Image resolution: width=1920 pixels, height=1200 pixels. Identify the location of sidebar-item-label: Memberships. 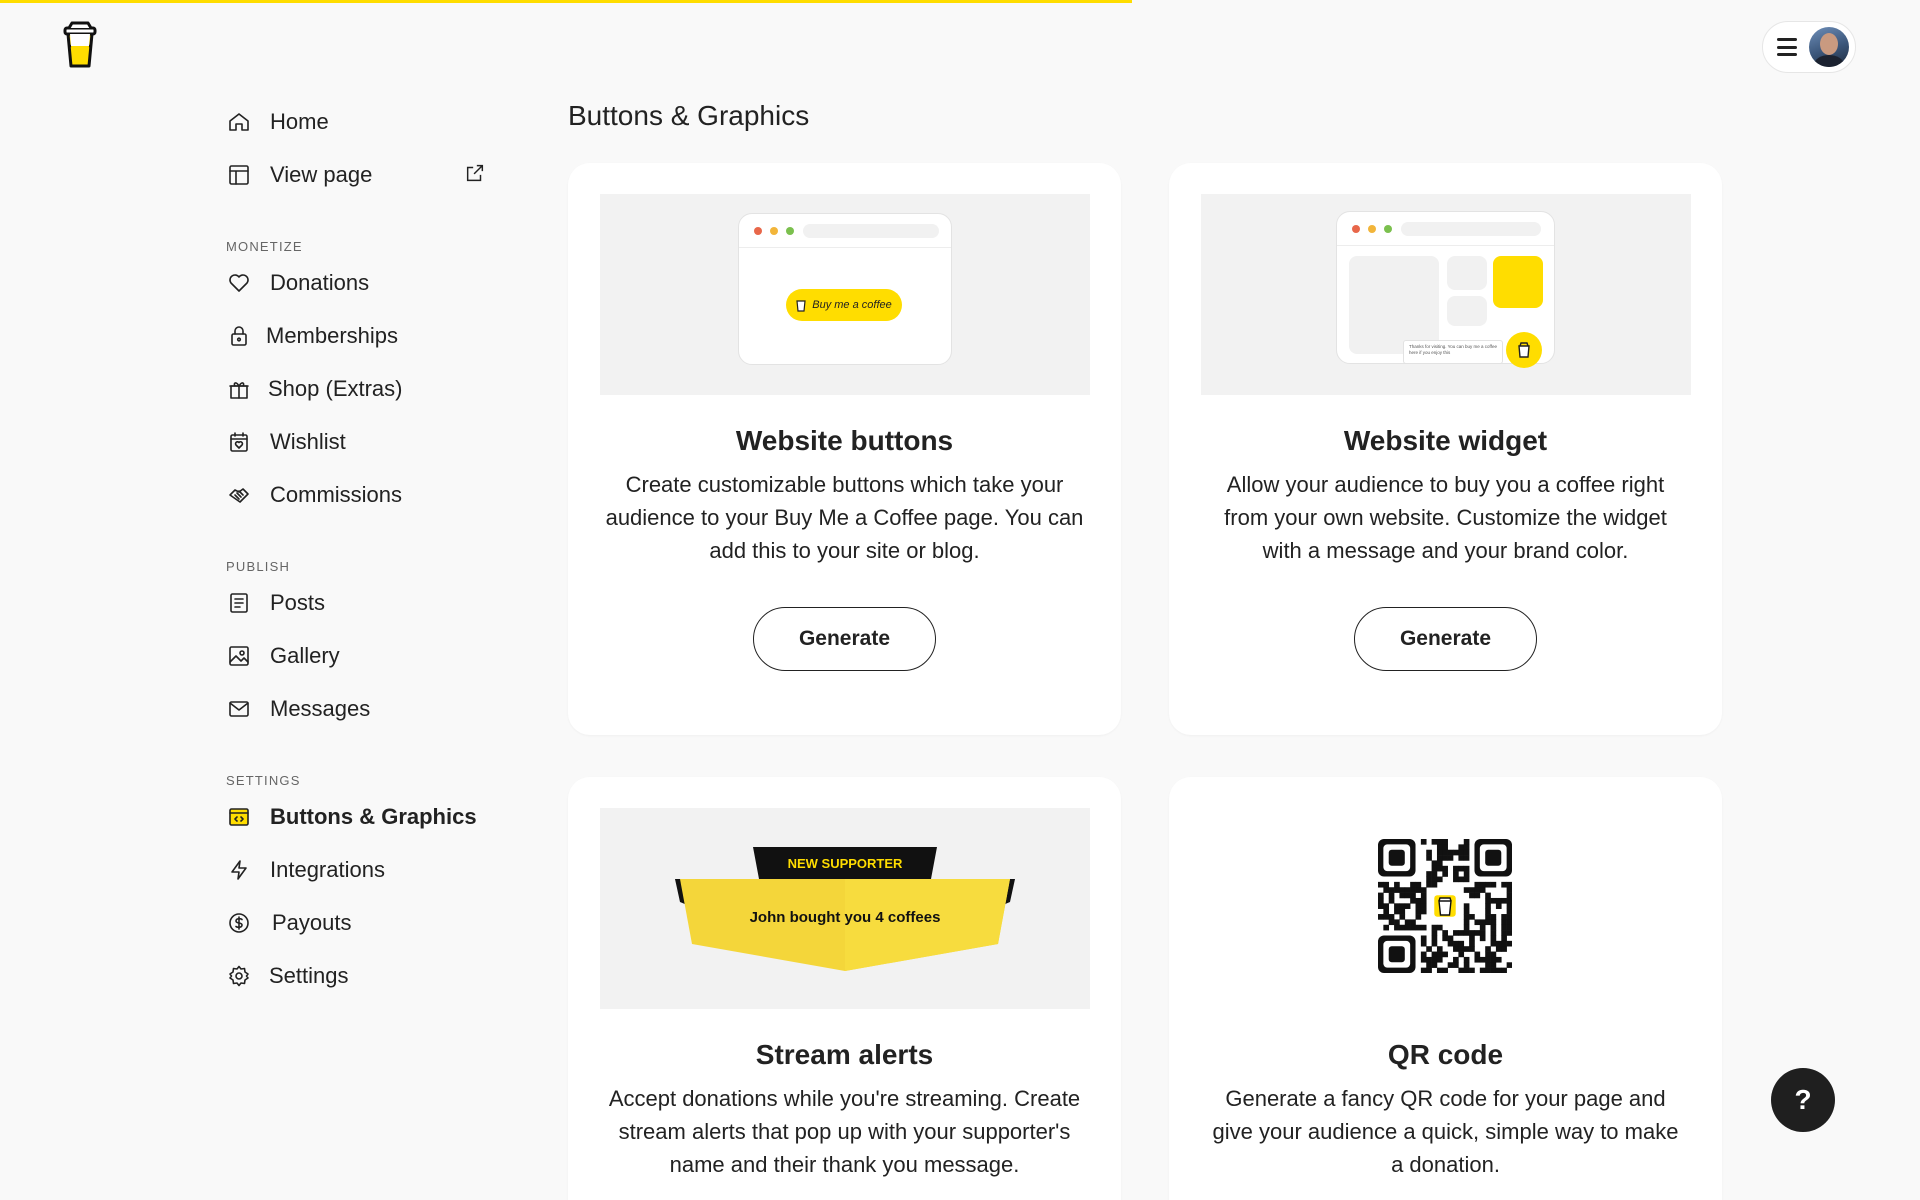
(332, 335).